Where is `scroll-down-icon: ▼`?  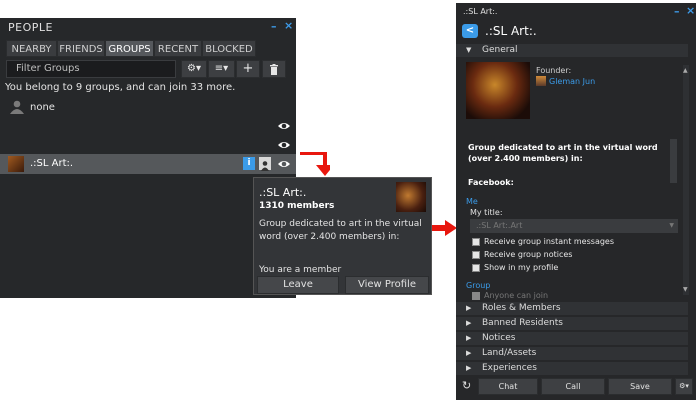
scroll-down-icon: ▼ is located at coordinates (685, 289).